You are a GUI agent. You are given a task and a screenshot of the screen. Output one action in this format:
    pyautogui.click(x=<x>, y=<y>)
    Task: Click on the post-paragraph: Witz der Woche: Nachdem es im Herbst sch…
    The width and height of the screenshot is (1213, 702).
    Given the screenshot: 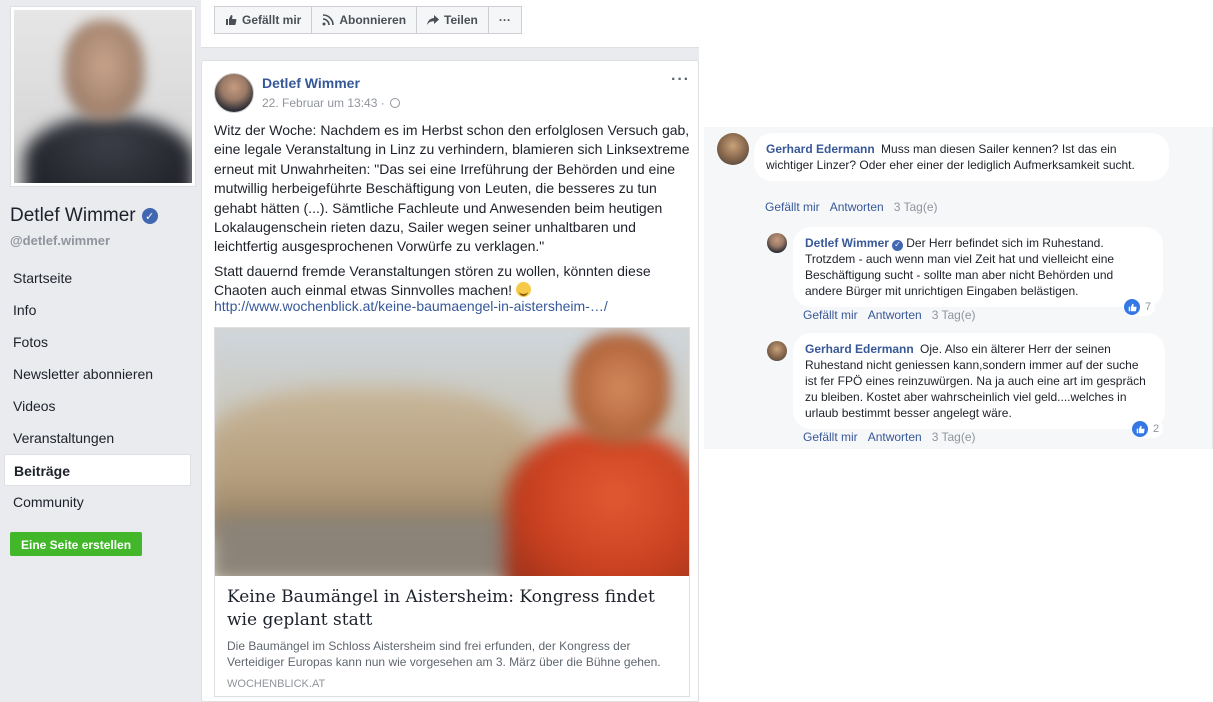 What is the action you would take?
    pyautogui.click(x=452, y=188)
    